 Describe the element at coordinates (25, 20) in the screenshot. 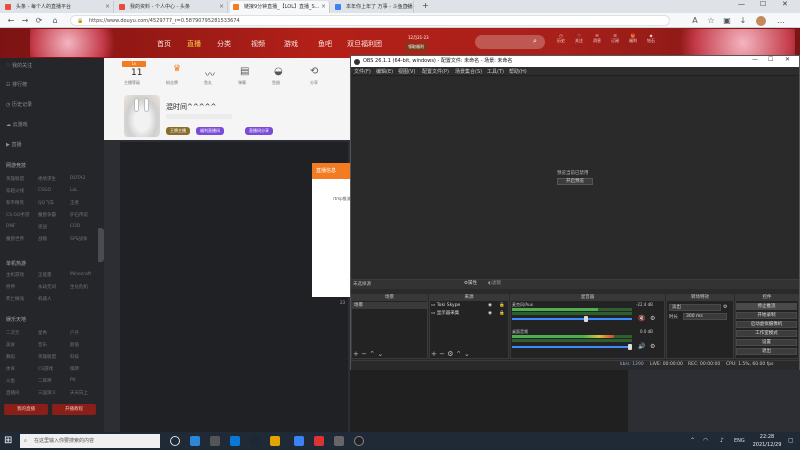

I see `forward-icon: →` at that location.